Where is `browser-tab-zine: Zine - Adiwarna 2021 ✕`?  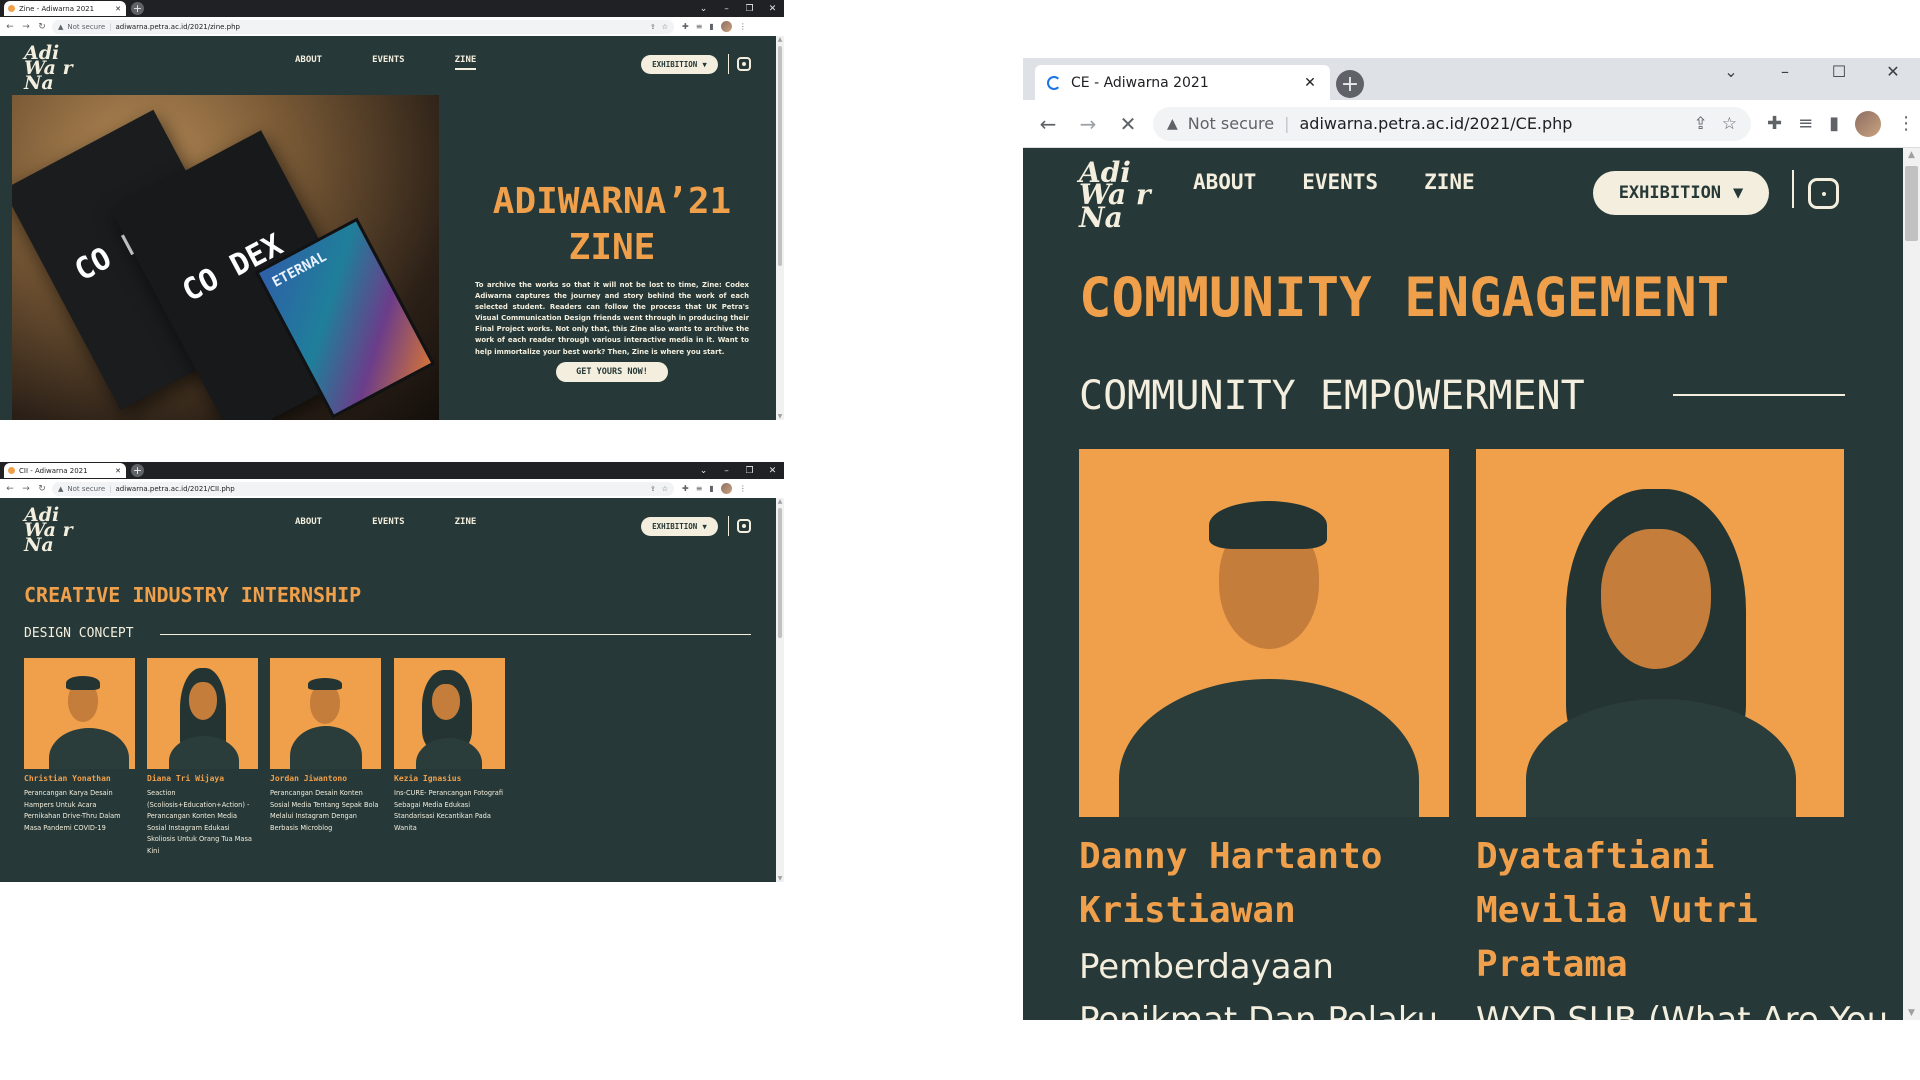
browser-tab-zine: Zine - Adiwarna 2021 ✕ is located at coordinates (65, 8).